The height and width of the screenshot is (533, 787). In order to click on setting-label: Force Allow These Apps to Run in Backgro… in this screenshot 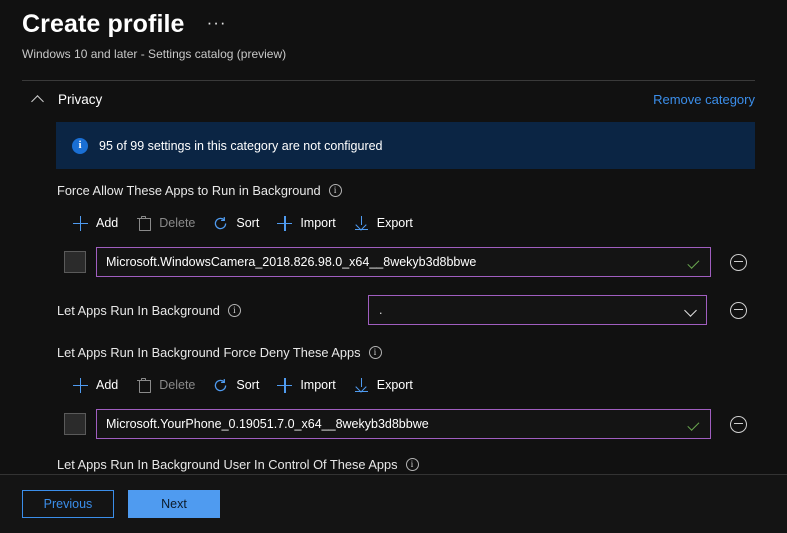, I will do `click(189, 190)`.